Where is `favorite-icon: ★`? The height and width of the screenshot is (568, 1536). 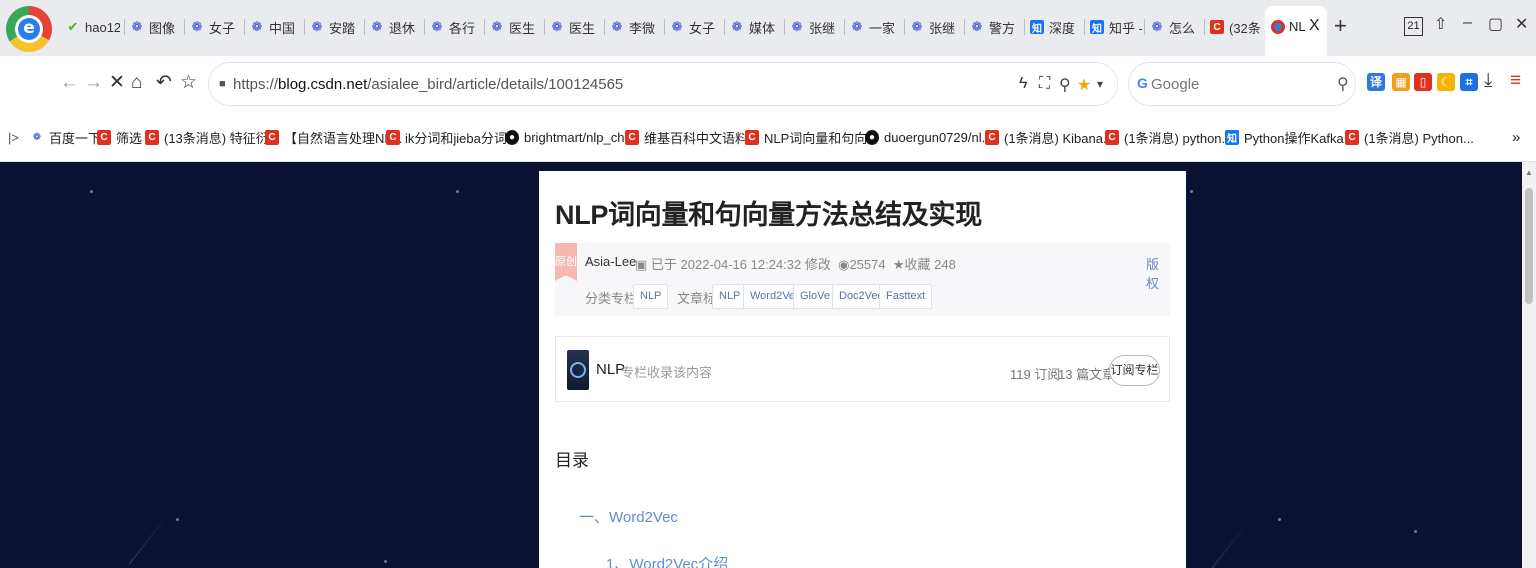
favorite-icon: ★ is located at coordinates (897, 264).